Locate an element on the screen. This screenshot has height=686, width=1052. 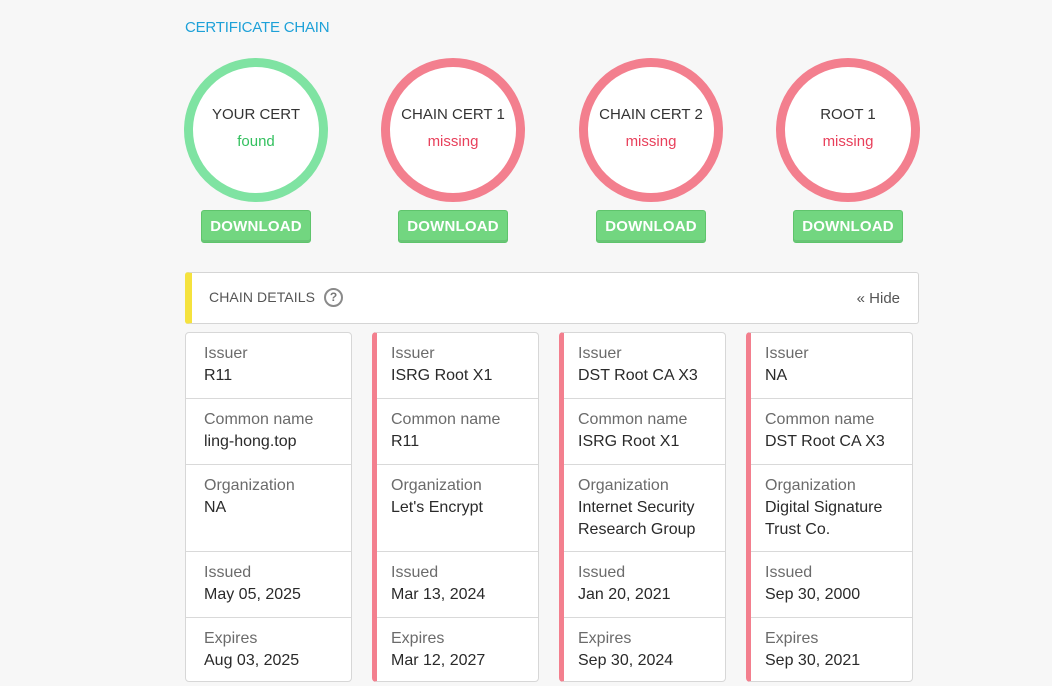
issuer-cell: Issuer NA is located at coordinates (831, 366).